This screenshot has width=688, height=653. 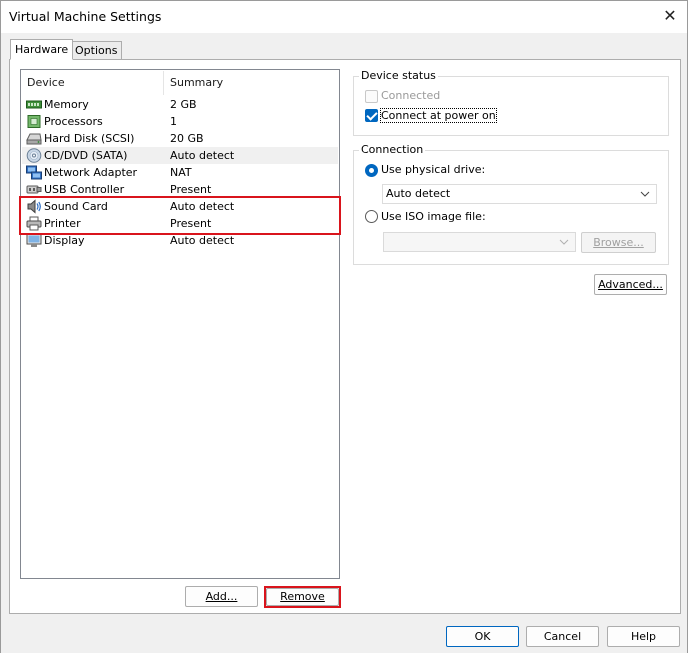 I want to click on use-physical-drive-label: Use physical drive:, so click(x=433, y=169).